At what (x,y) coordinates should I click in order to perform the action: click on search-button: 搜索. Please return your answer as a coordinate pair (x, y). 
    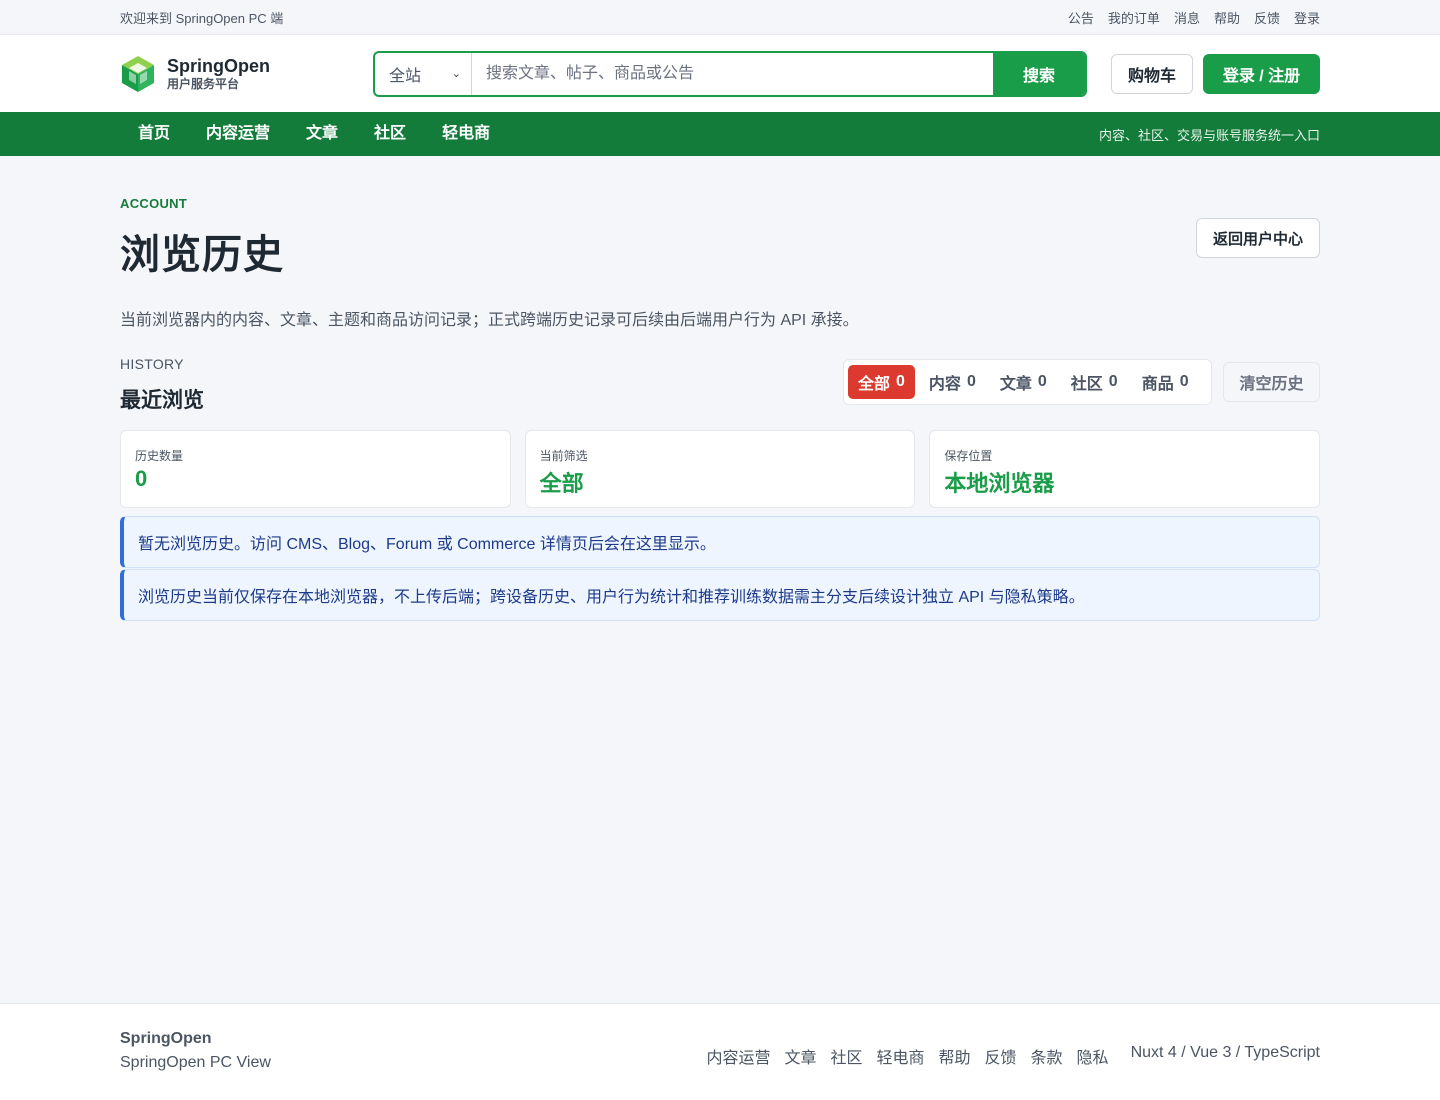
    Looking at the image, I should click on (1039, 73).